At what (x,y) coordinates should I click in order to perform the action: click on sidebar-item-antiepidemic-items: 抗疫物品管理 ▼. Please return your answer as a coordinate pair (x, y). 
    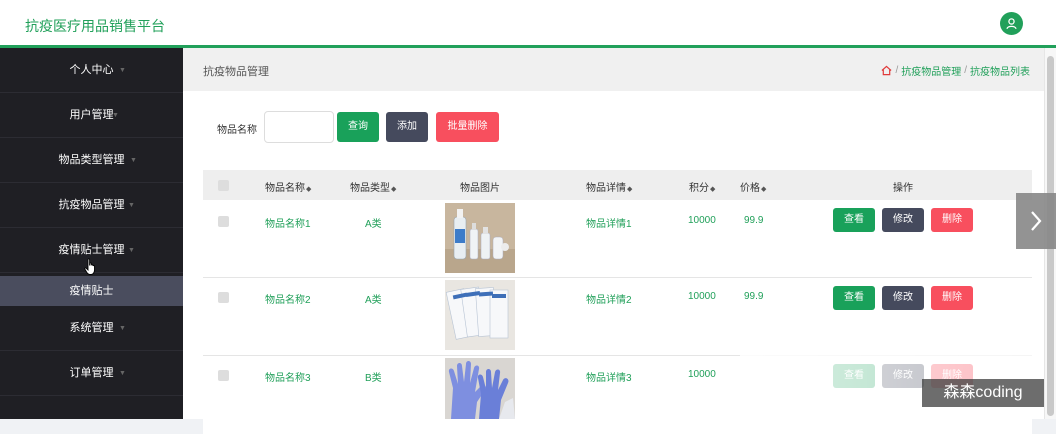
    Looking at the image, I should click on (91, 205).